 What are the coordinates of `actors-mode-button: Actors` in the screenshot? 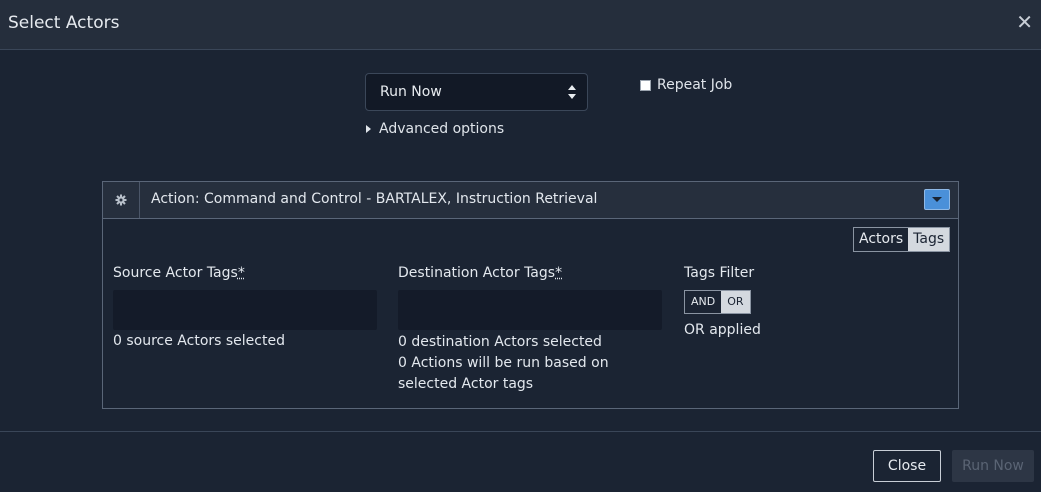 It's located at (881, 239).